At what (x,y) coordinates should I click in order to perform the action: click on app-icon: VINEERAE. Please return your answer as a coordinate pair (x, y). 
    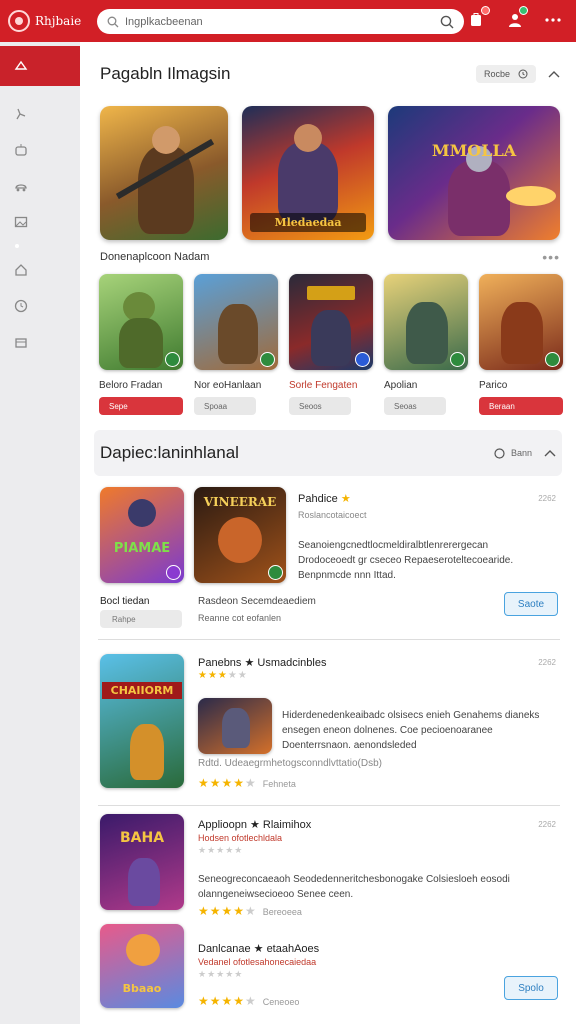
    Looking at the image, I should click on (240, 535).